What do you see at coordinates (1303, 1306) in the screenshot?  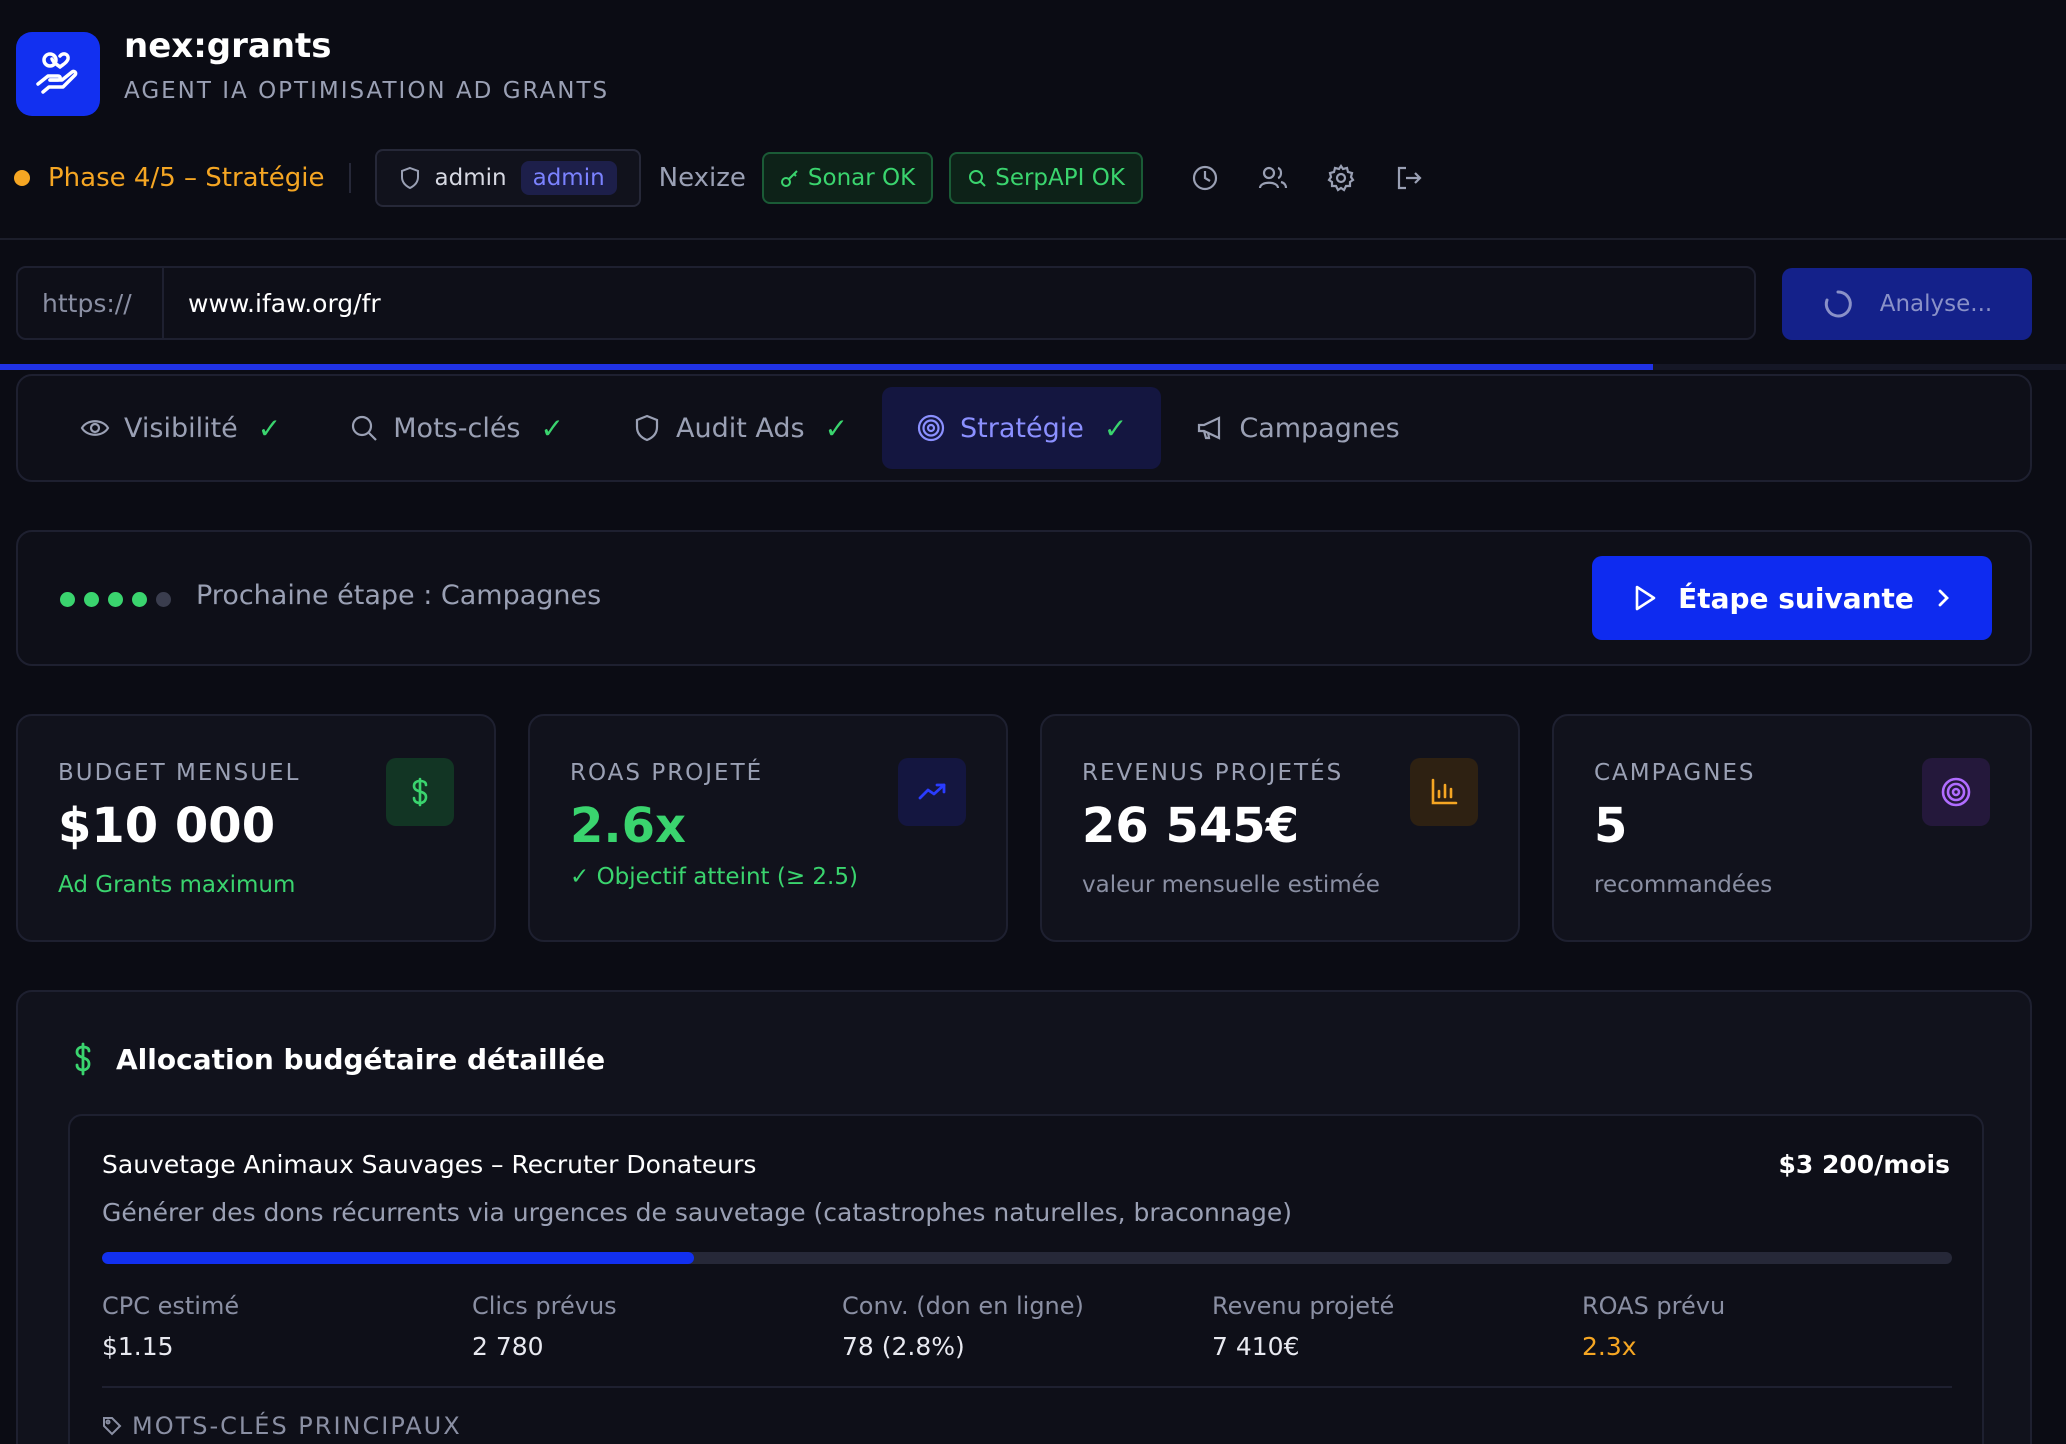 I see `metric-label: Revenu projeté` at bounding box center [1303, 1306].